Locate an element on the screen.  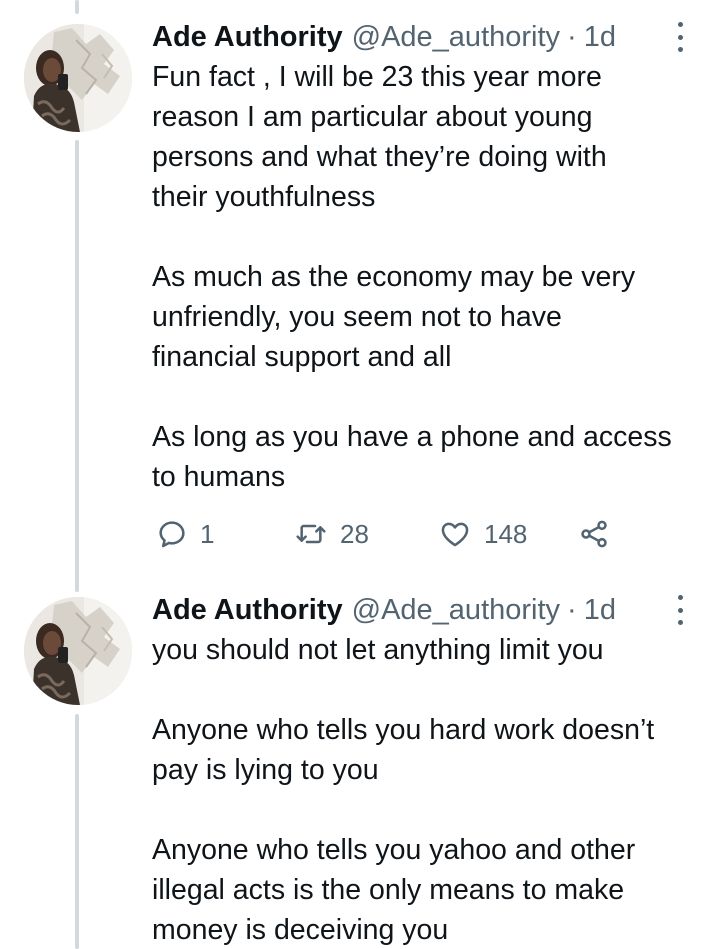
share-icon is located at coordinates (594, 534).